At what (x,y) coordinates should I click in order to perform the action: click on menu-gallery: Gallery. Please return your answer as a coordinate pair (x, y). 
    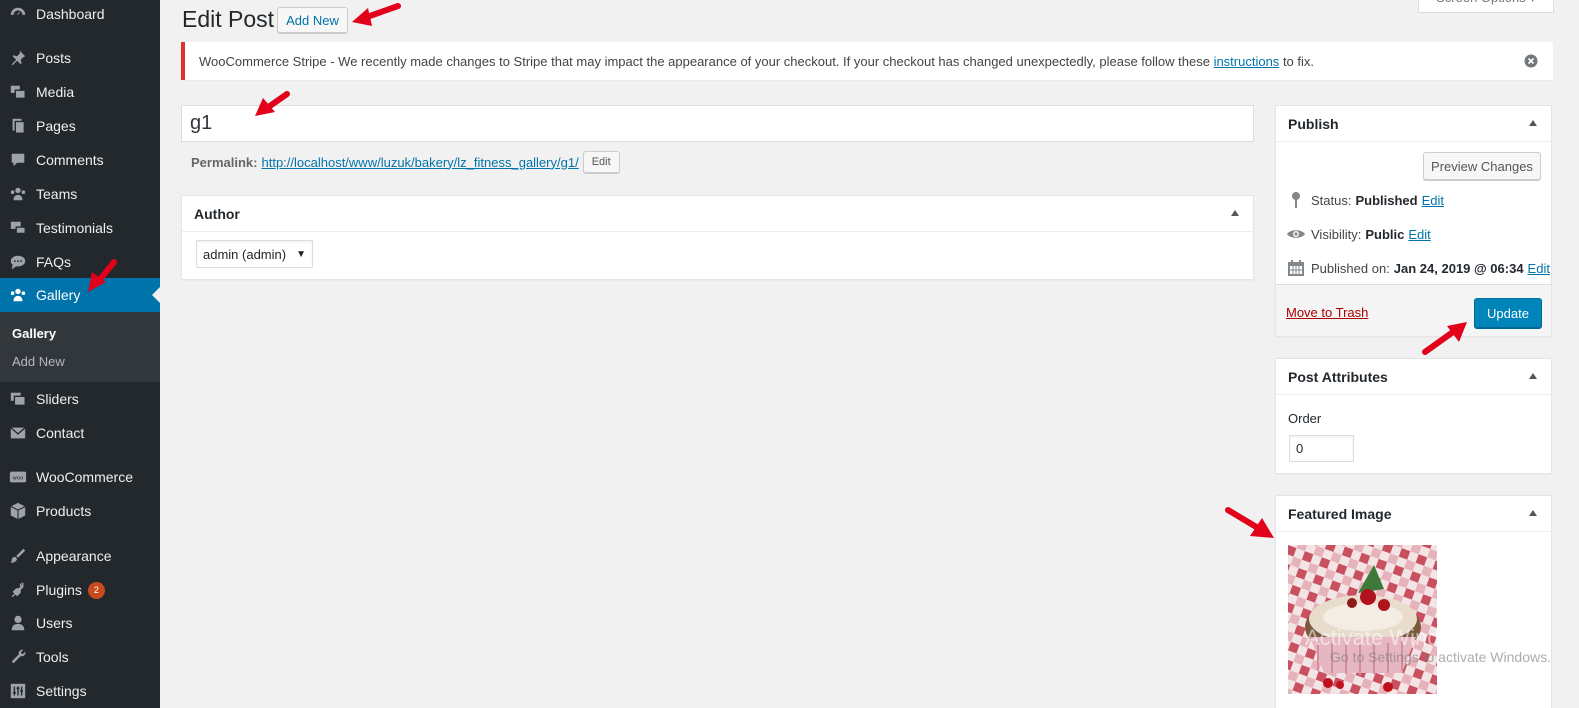
    Looking at the image, I should click on (80, 295).